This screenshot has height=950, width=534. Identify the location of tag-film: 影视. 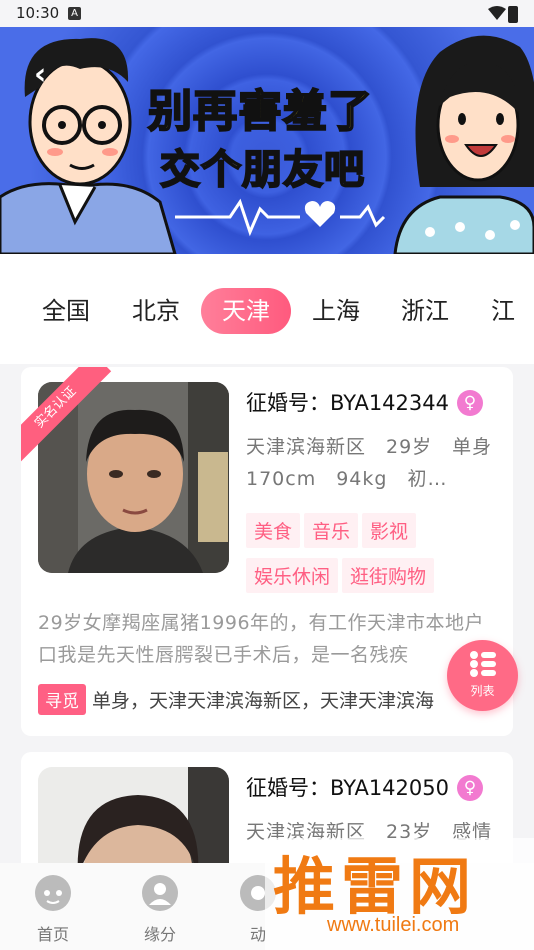
(389, 530).